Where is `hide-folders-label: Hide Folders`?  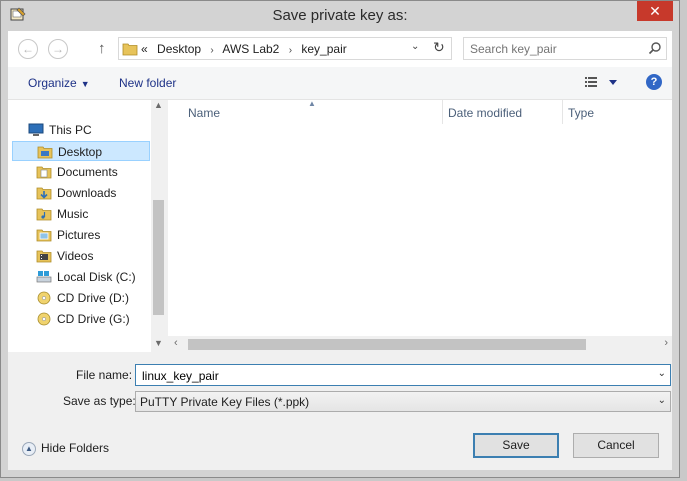
hide-folders-label: Hide Folders is located at coordinates (75, 448).